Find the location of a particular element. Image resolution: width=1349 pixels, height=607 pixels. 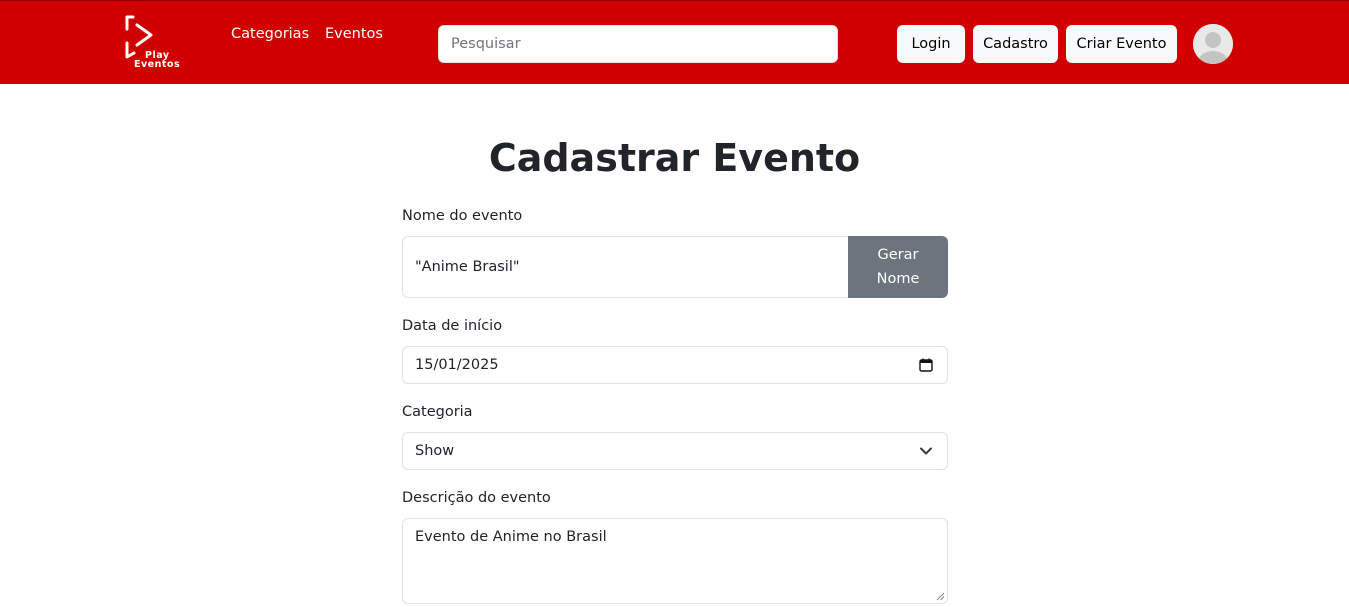

brand-name: Play Eventos is located at coordinates (157, 60).